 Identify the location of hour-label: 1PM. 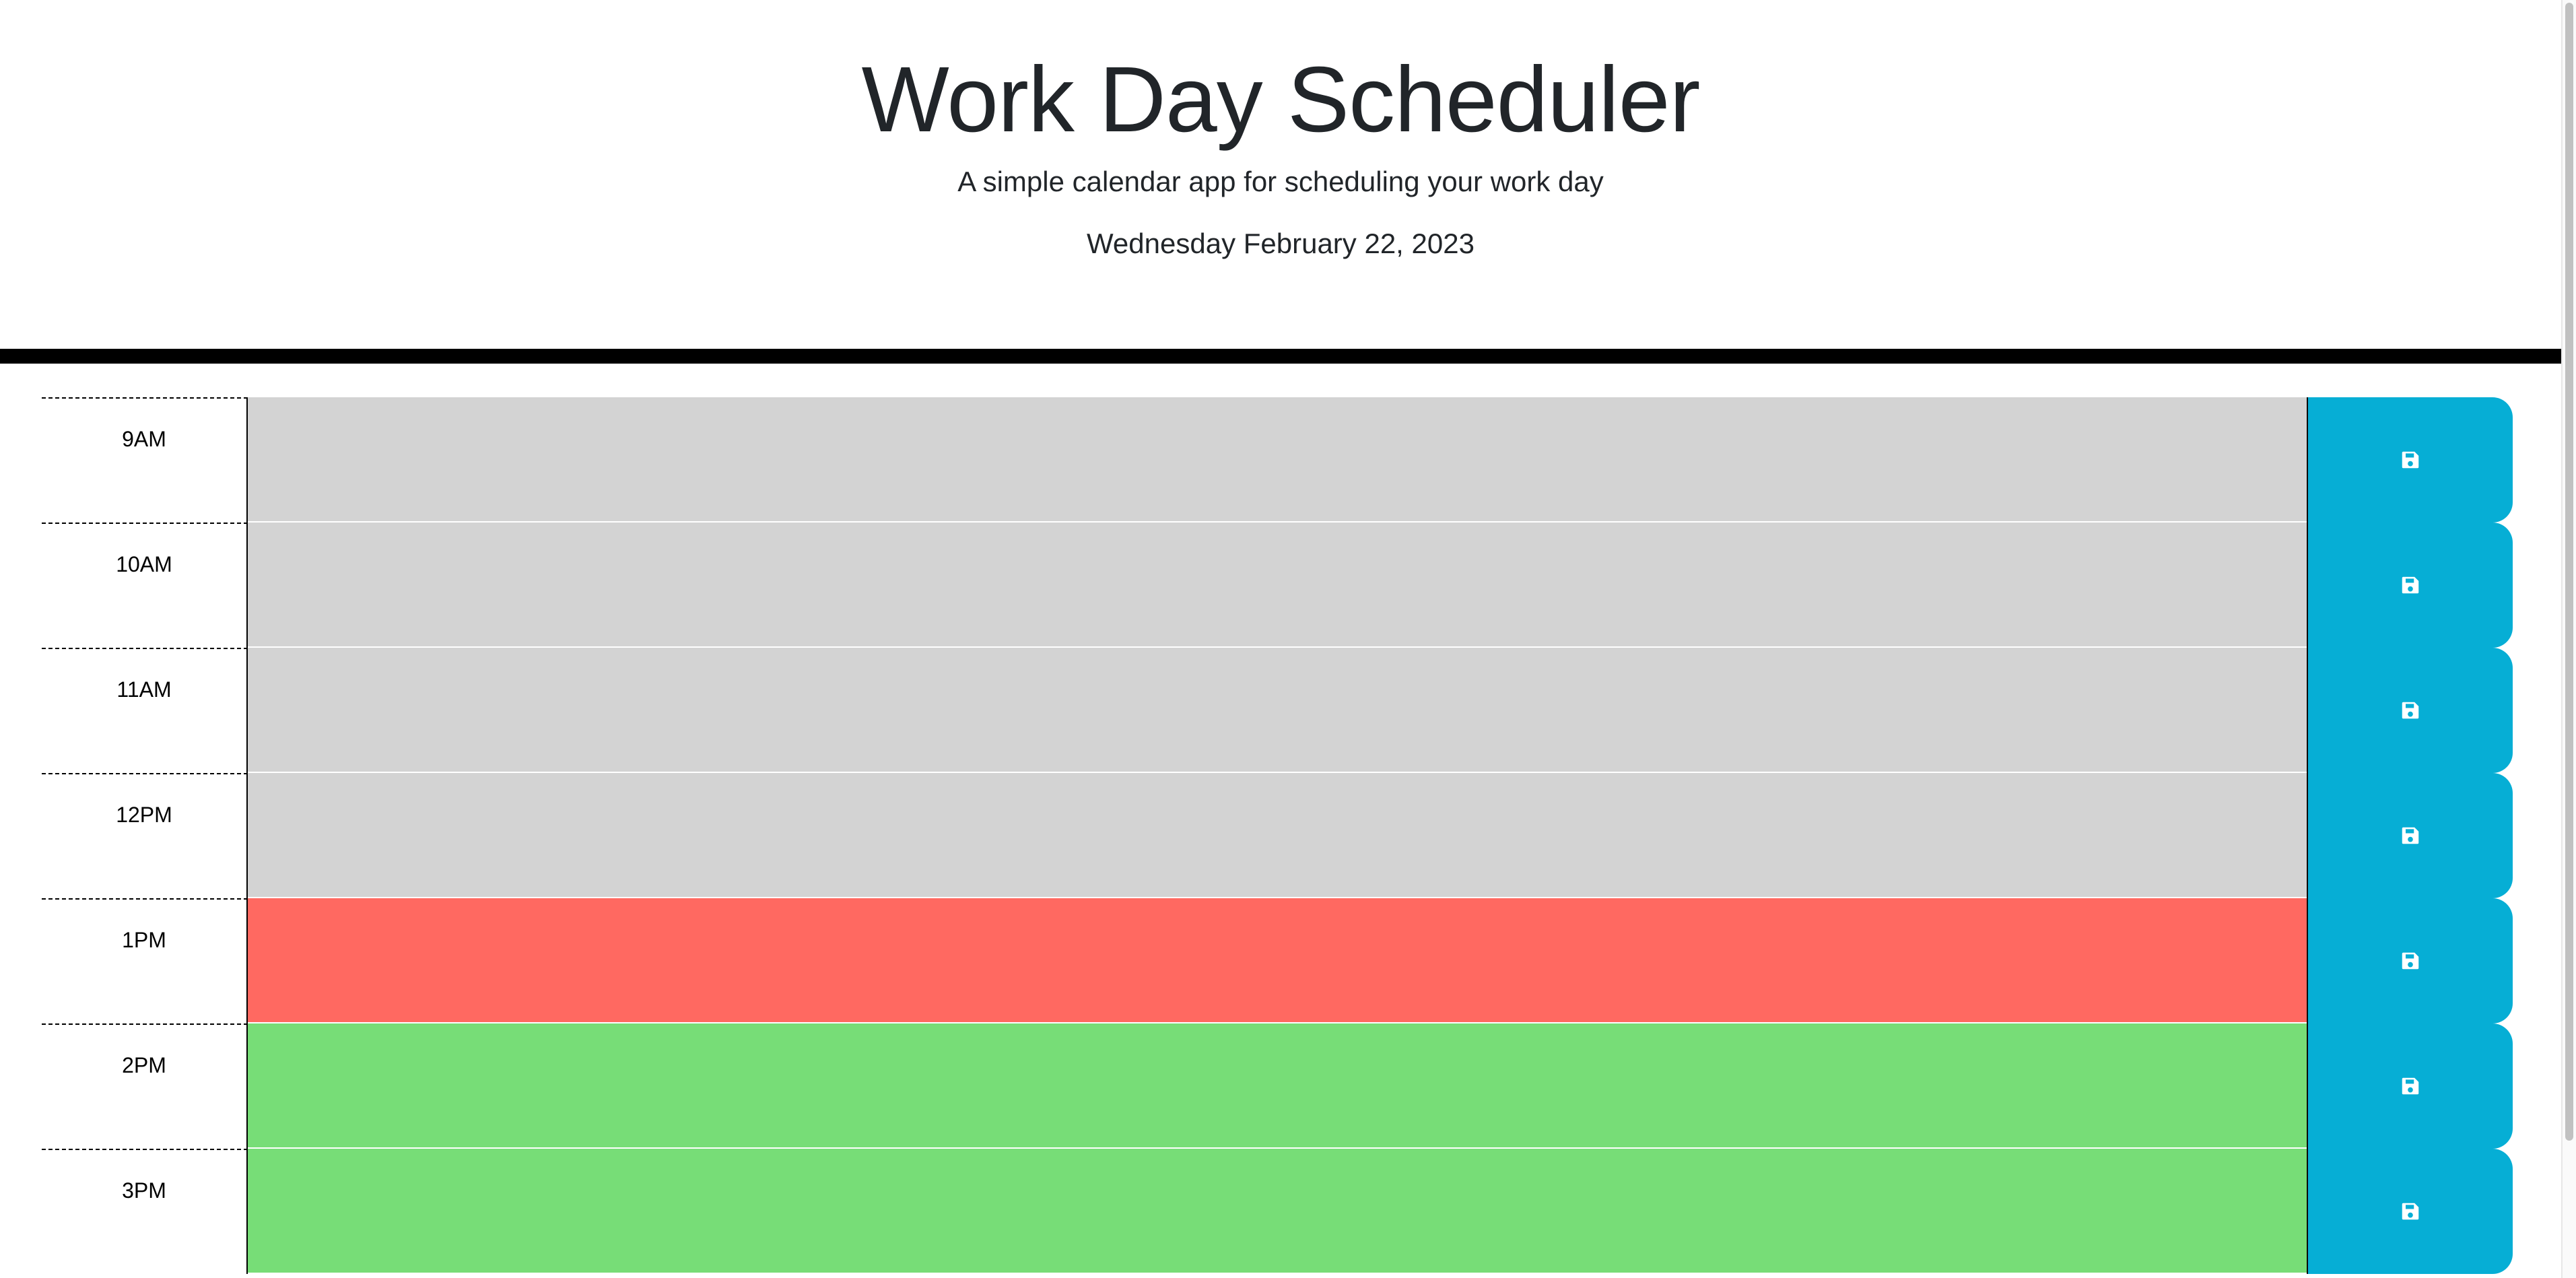
(145, 960).